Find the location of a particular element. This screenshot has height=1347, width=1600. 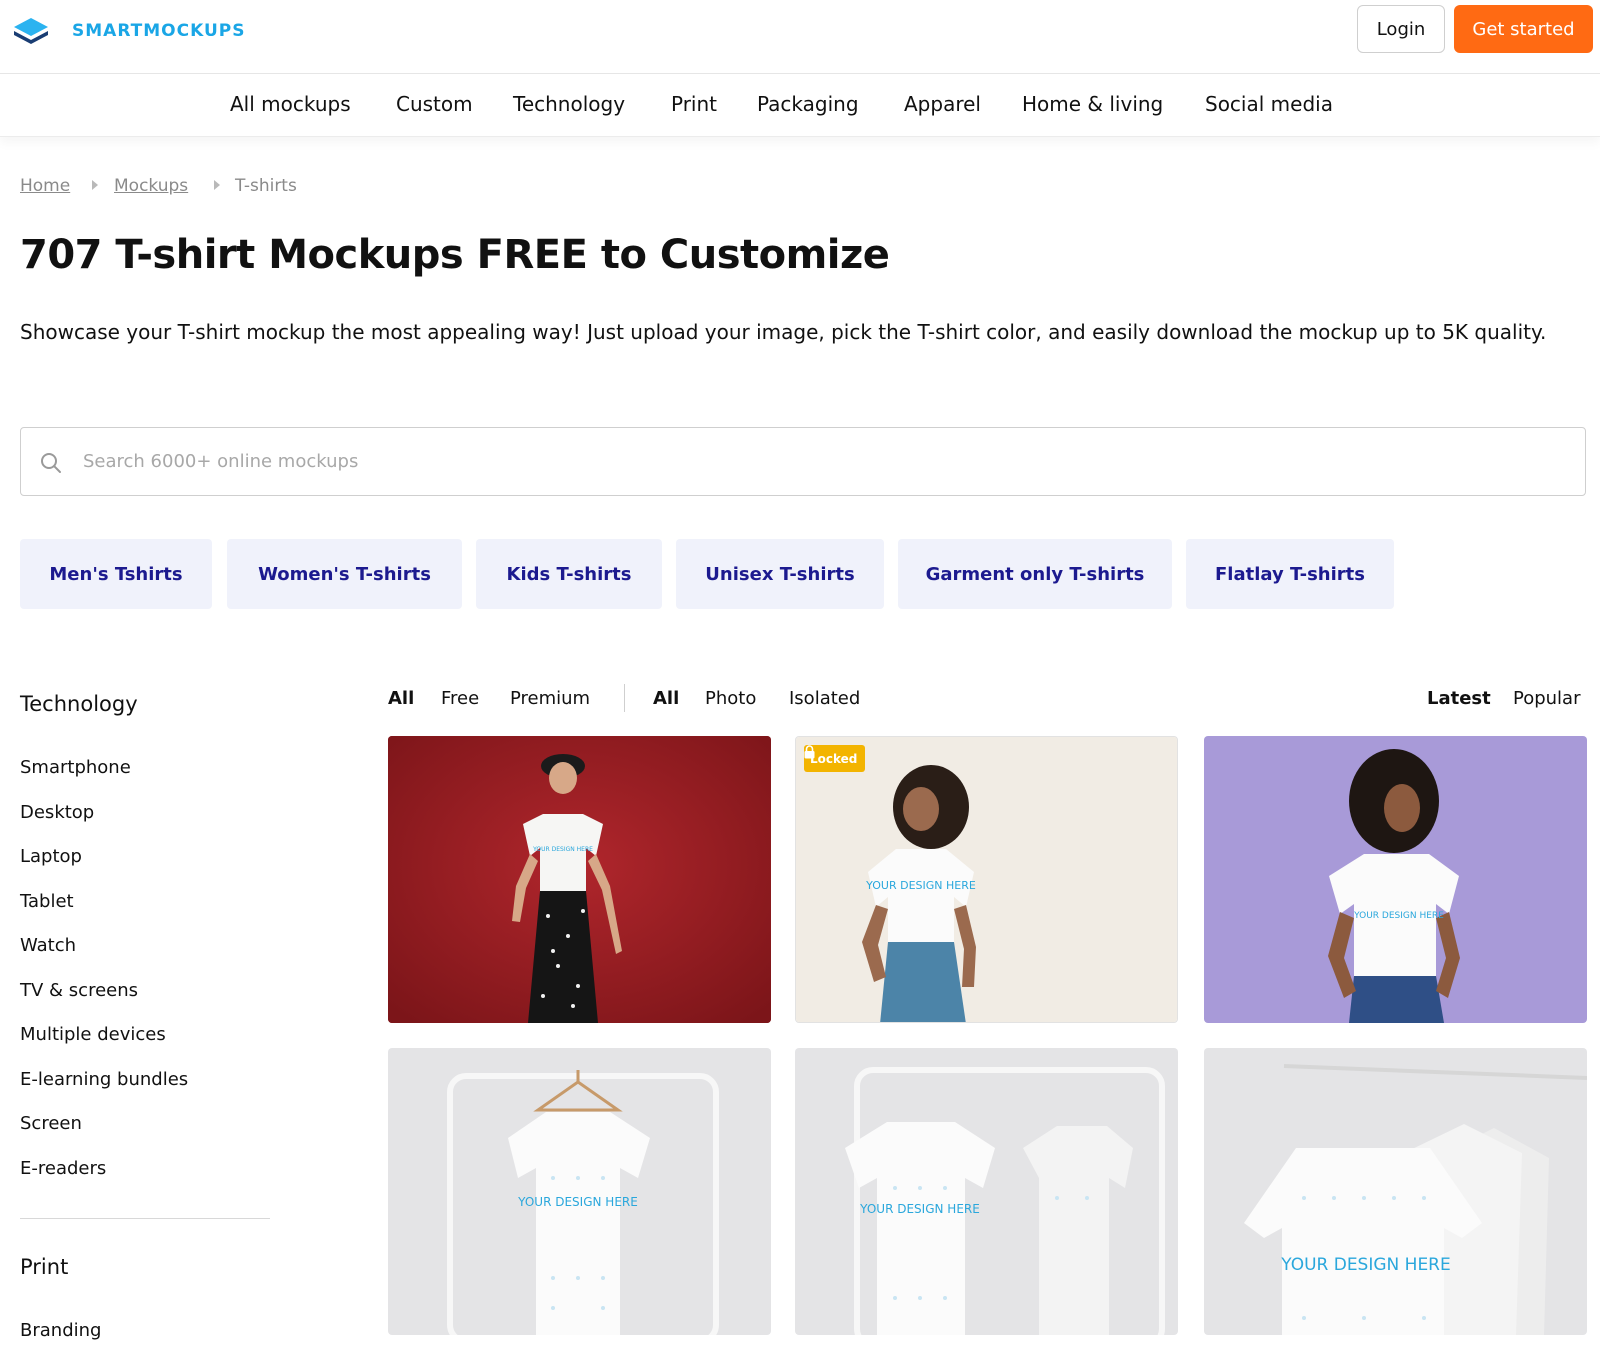

logo: SMARTMOCKUPS is located at coordinates (128, 31).